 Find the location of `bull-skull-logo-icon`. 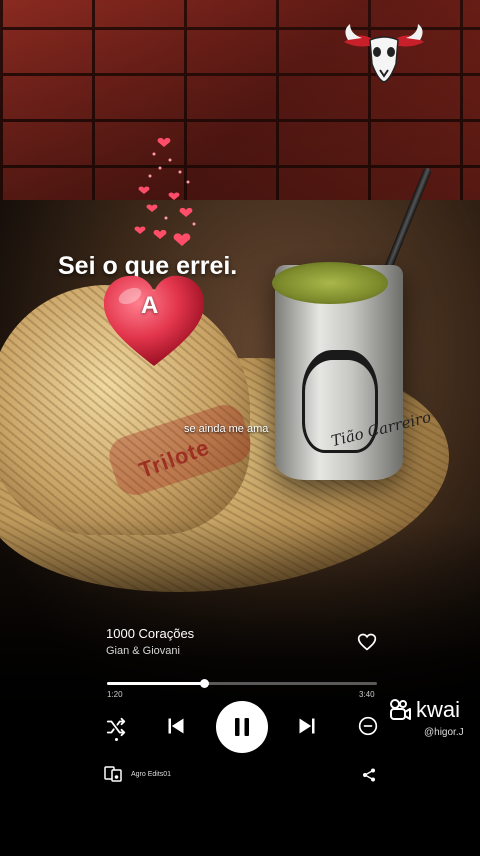

bull-skull-logo-icon is located at coordinates (384, 53).